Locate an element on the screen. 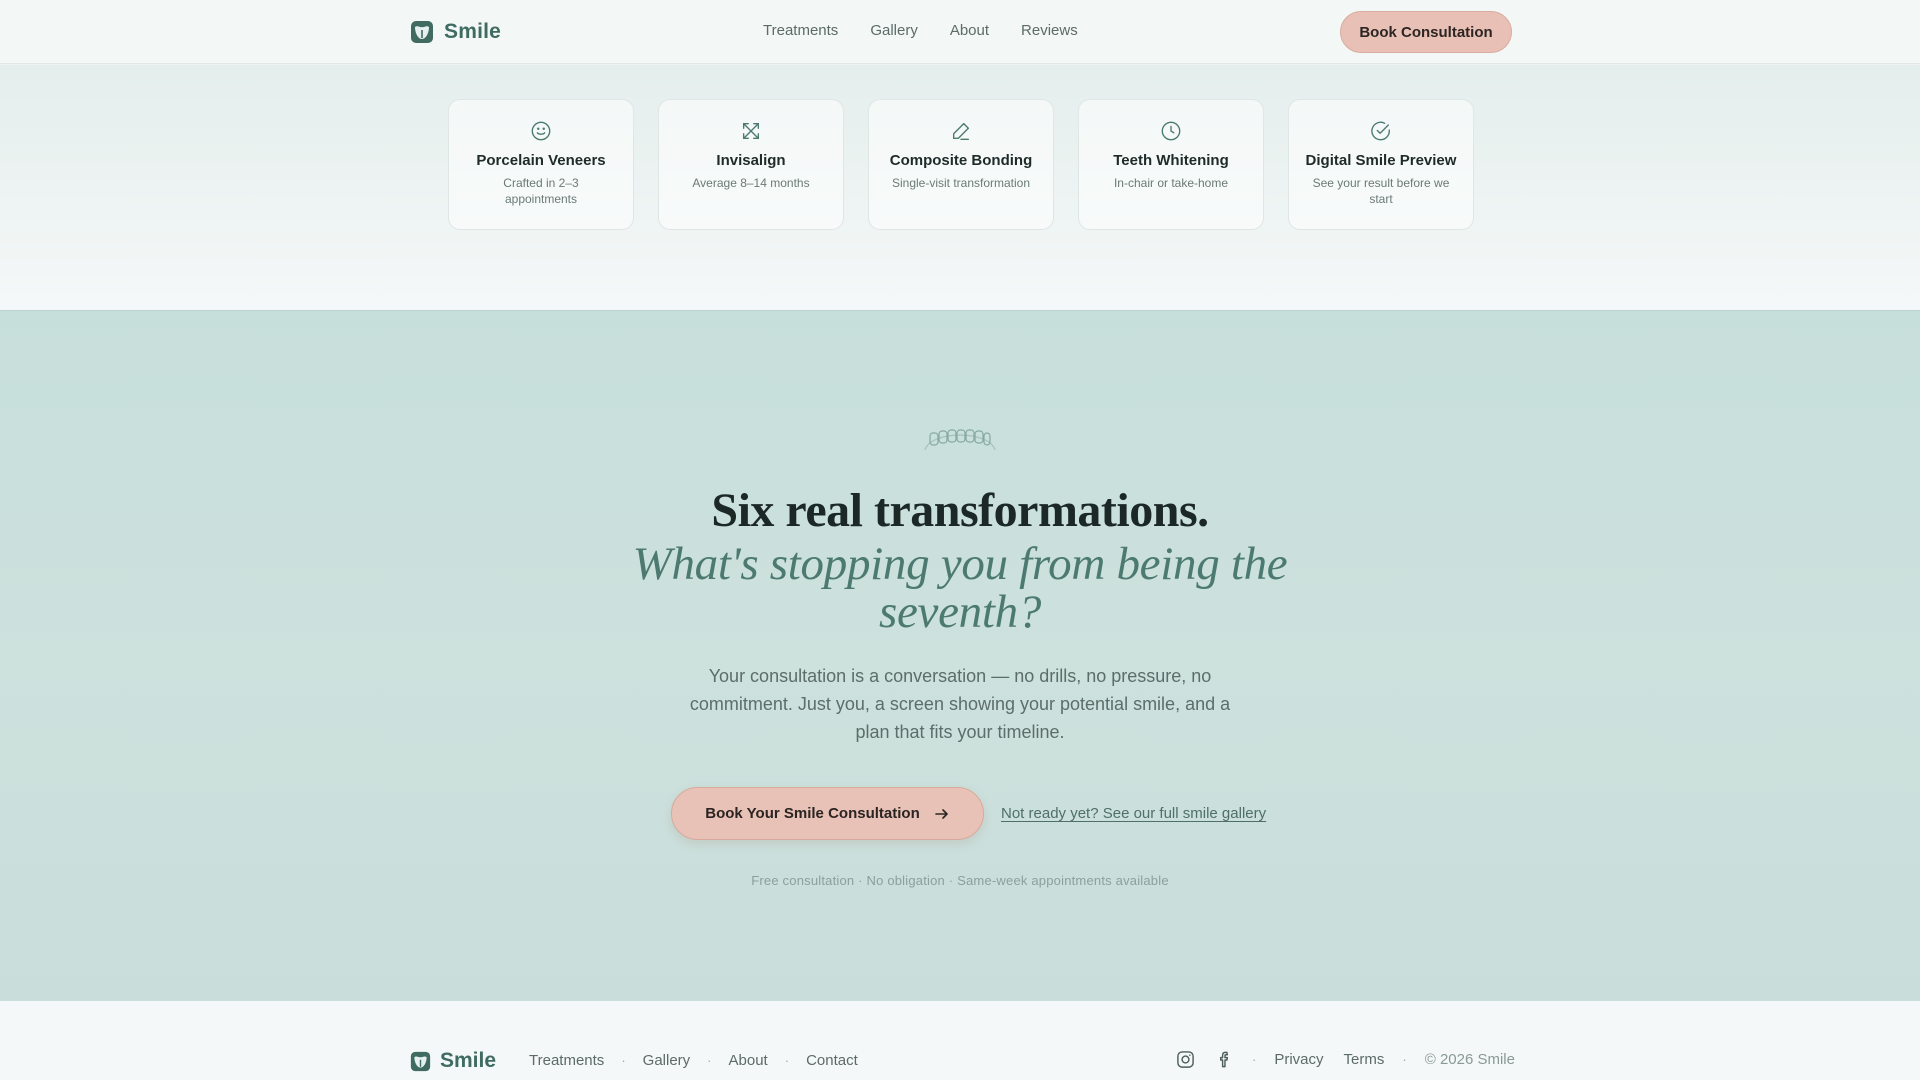  treatment-title: Invisalign is located at coordinates (751, 160).